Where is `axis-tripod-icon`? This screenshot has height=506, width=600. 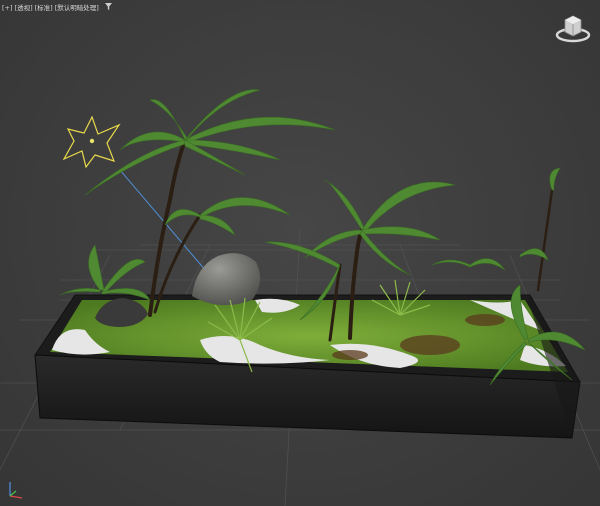
axis-tripod-icon is located at coordinates (16, 490).